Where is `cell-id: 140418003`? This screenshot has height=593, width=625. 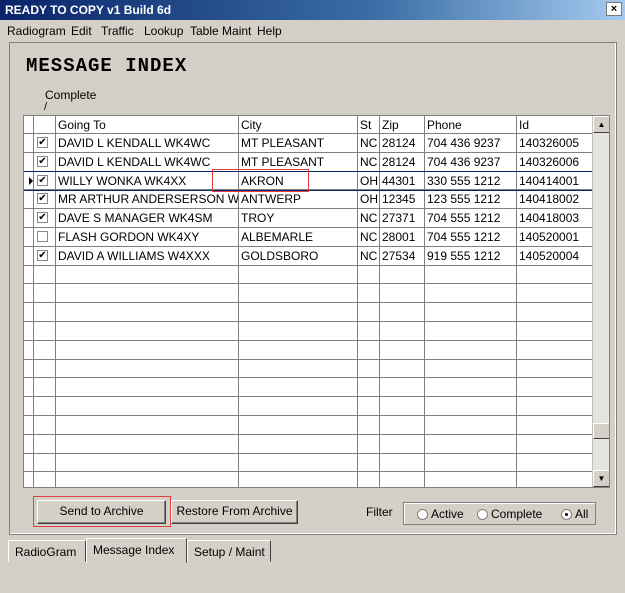 cell-id: 140418003 is located at coordinates (554, 218).